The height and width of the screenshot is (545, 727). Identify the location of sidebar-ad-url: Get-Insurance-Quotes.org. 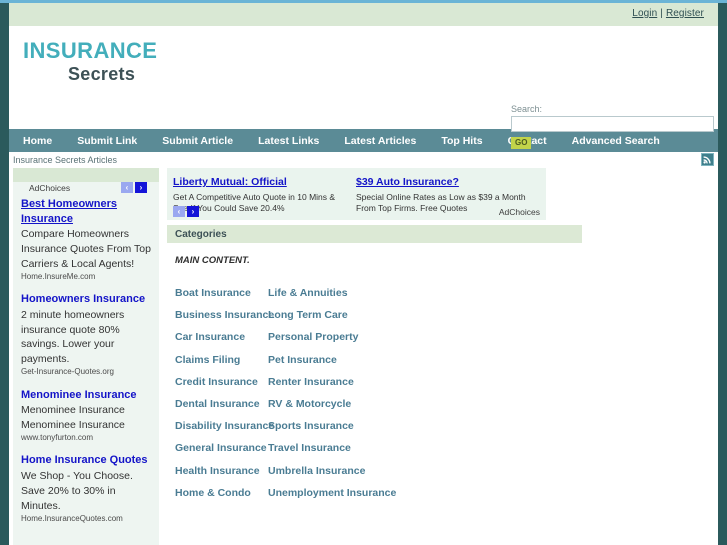
(67, 372).